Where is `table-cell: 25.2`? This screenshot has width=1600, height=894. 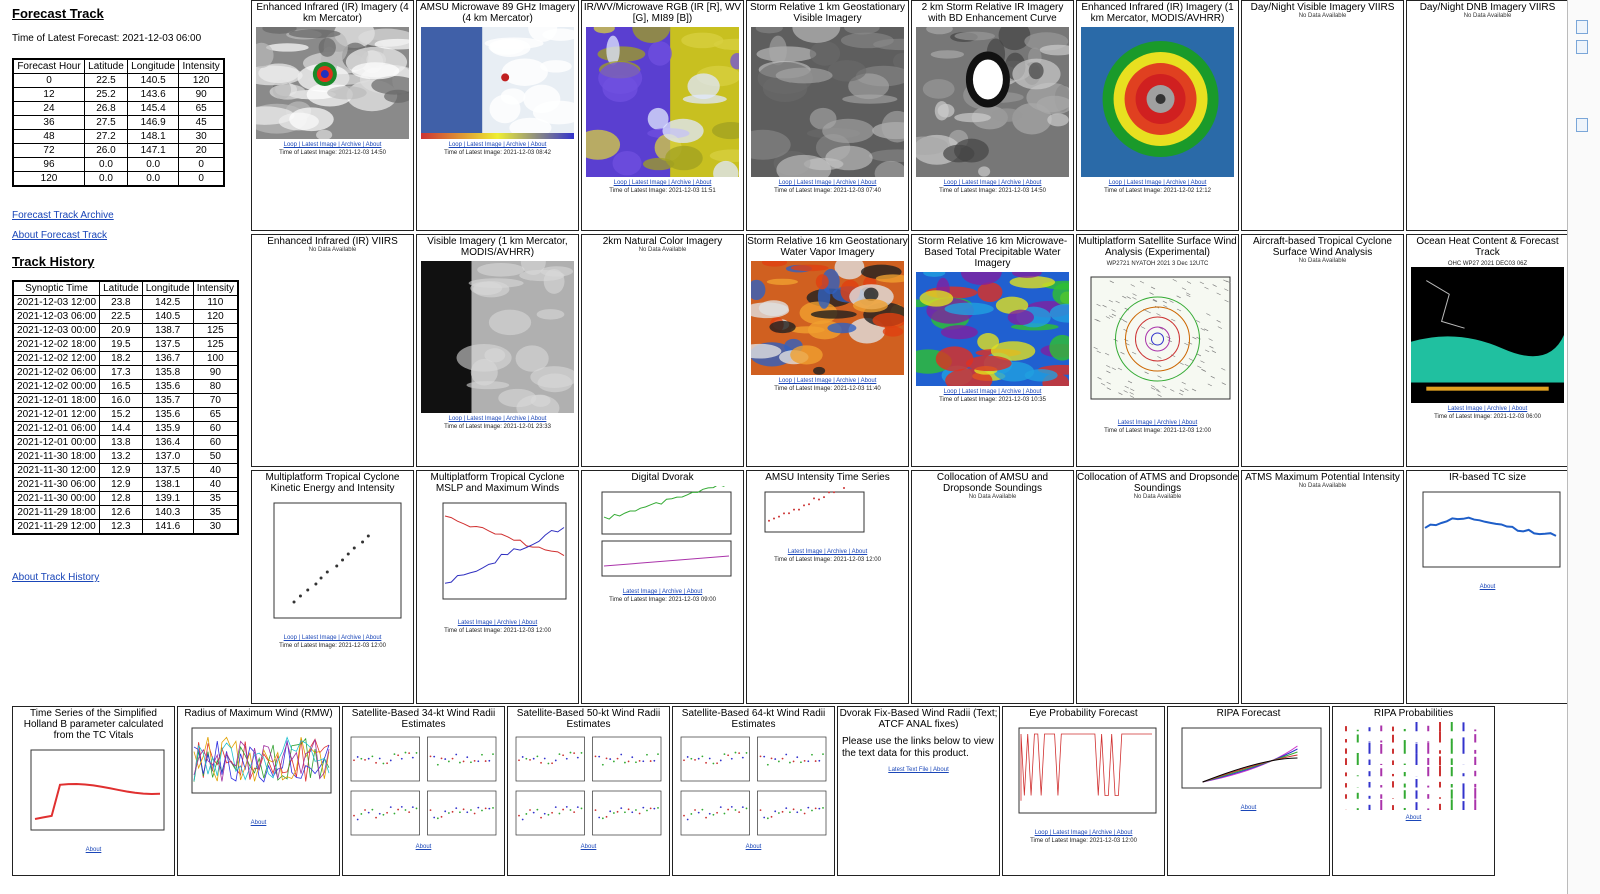
table-cell: 25.2 is located at coordinates (105, 94).